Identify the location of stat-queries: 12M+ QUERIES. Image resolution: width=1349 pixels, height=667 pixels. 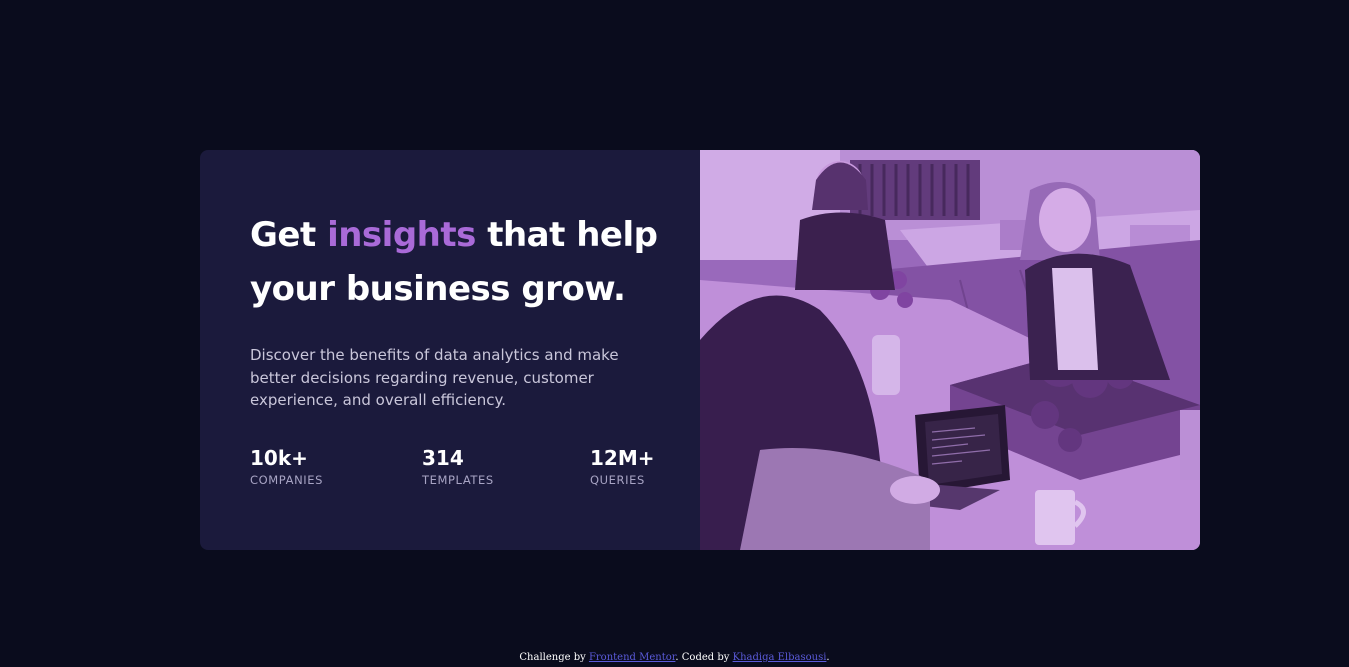
(622, 466).